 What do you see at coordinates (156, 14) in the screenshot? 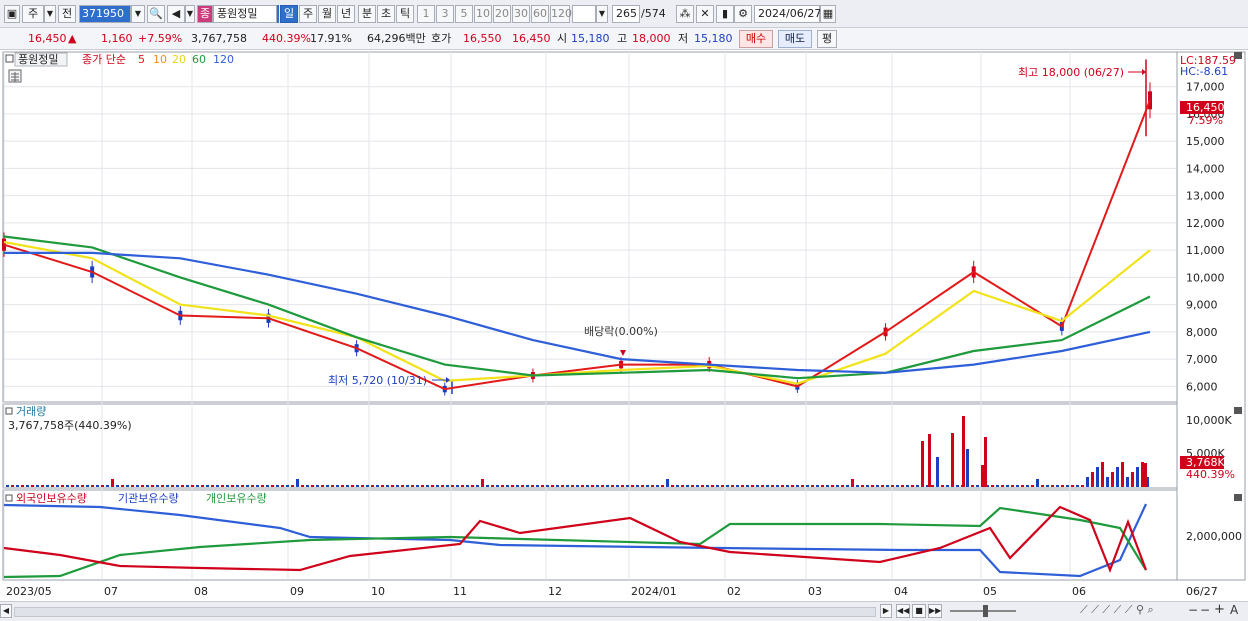
I see `search-icon: 🔍` at bounding box center [156, 14].